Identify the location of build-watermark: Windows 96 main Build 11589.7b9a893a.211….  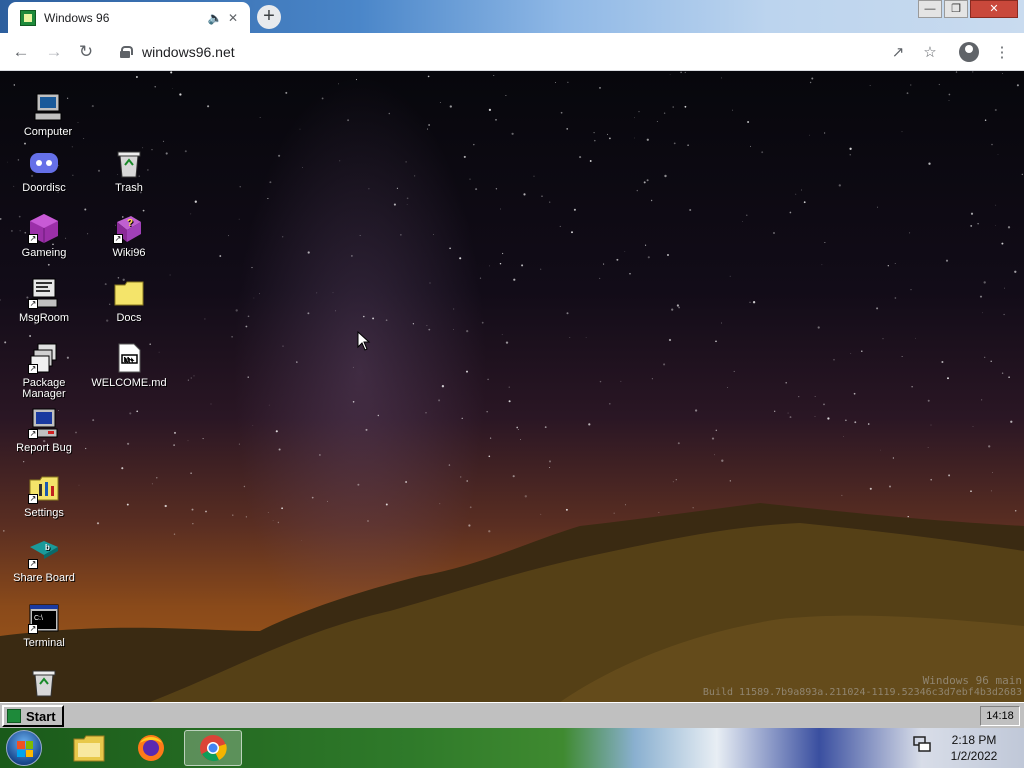
(862, 686).